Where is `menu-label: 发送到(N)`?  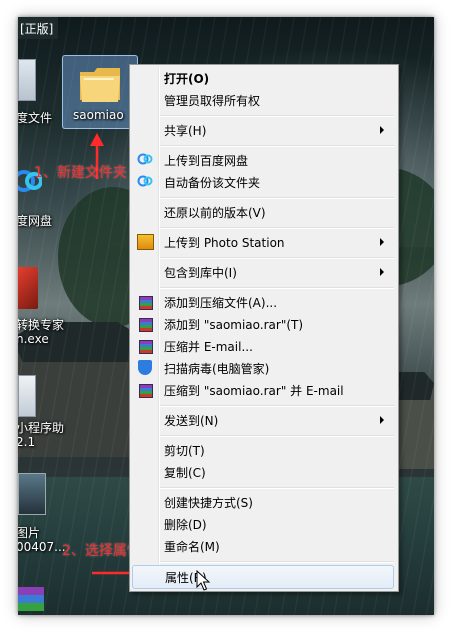
menu-label: 发送到(N) is located at coordinates (191, 421).